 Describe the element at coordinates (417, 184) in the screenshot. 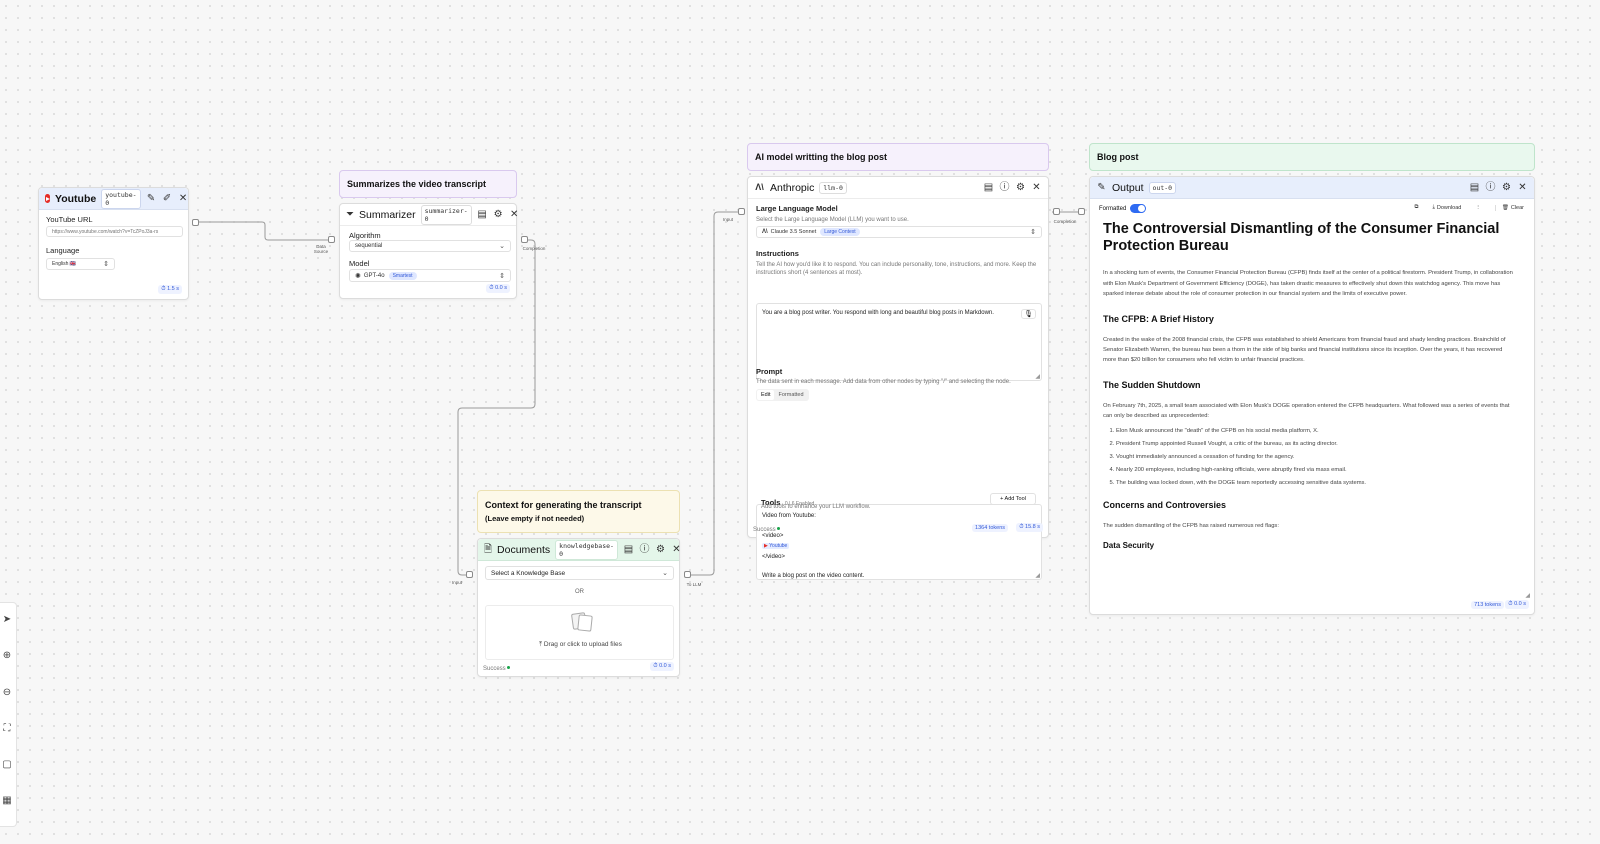

I see `comment-summarizer-text: Summarizes the video transcript` at that location.